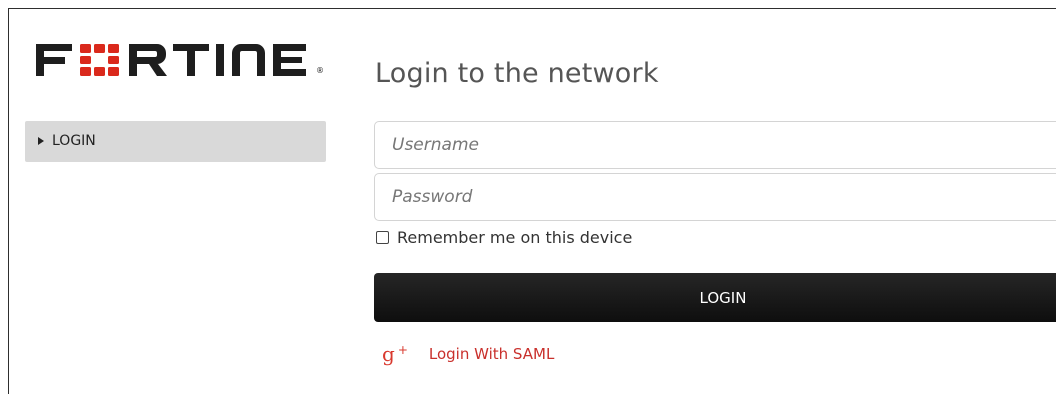 The width and height of the screenshot is (1056, 394). What do you see at coordinates (41, 140) in the screenshot?
I see `caret-right-icon` at bounding box center [41, 140].